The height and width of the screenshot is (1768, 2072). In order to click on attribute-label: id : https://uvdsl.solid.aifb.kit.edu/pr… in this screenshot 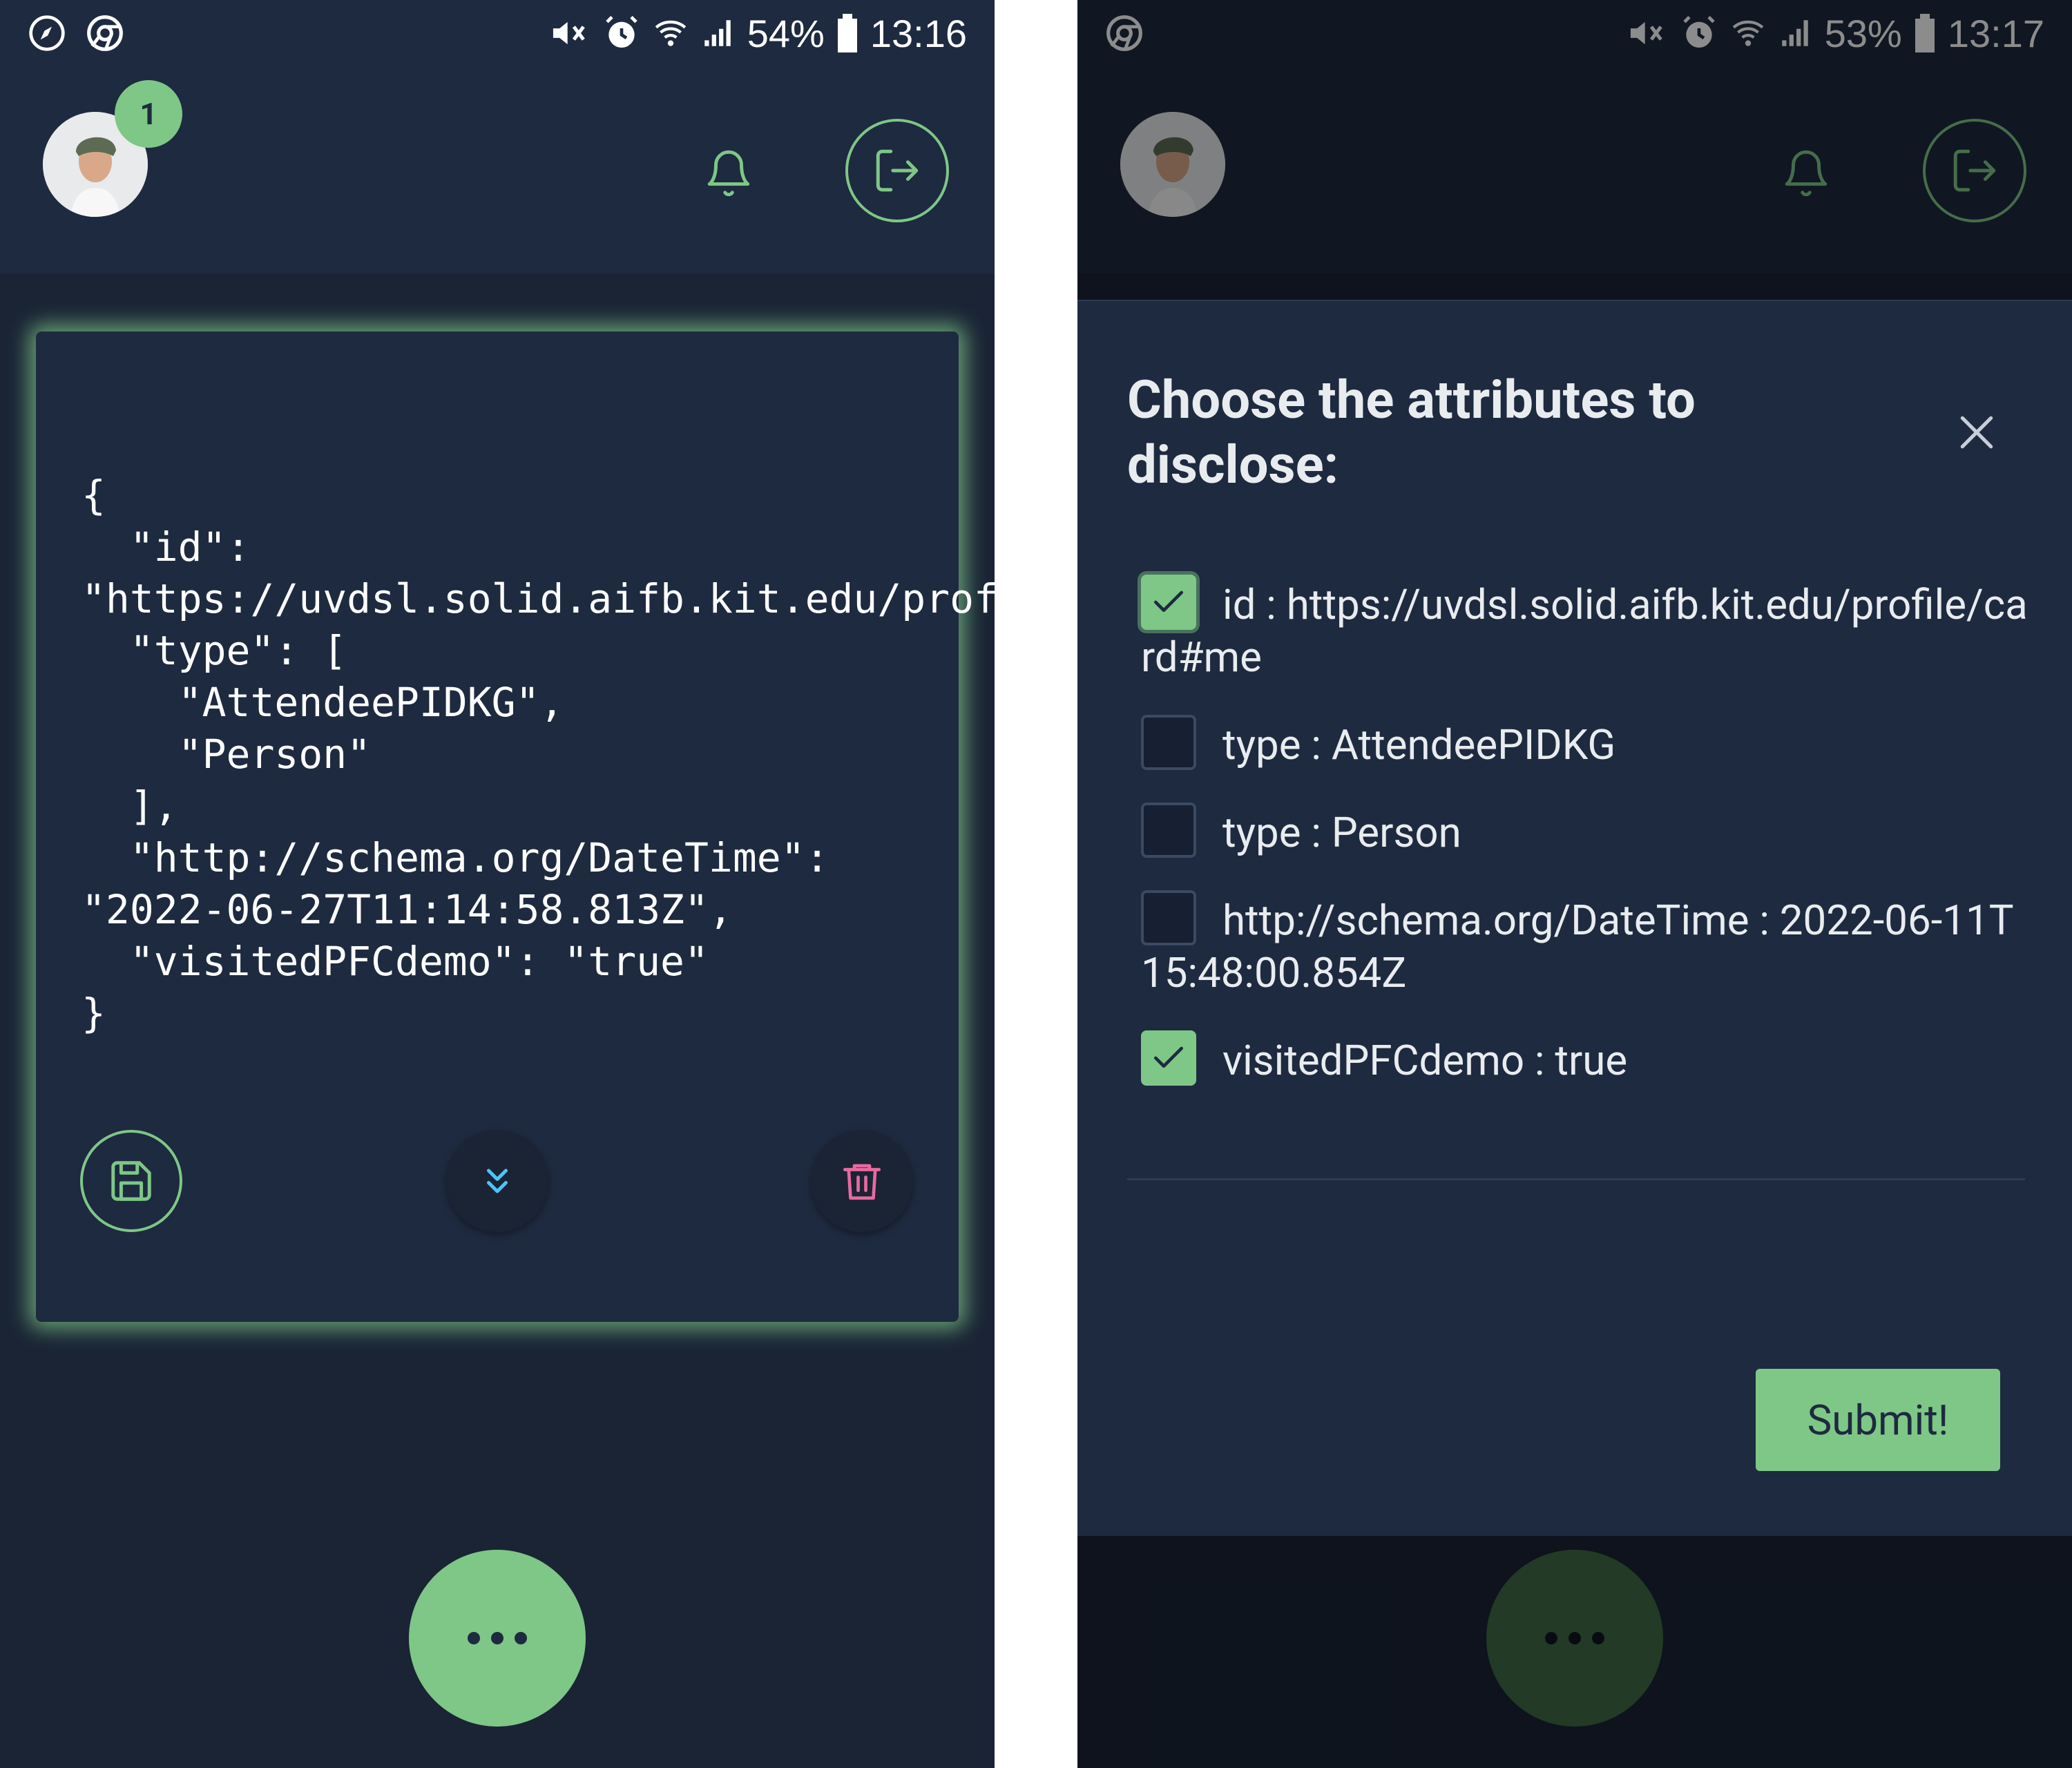, I will do `click(1584, 631)`.